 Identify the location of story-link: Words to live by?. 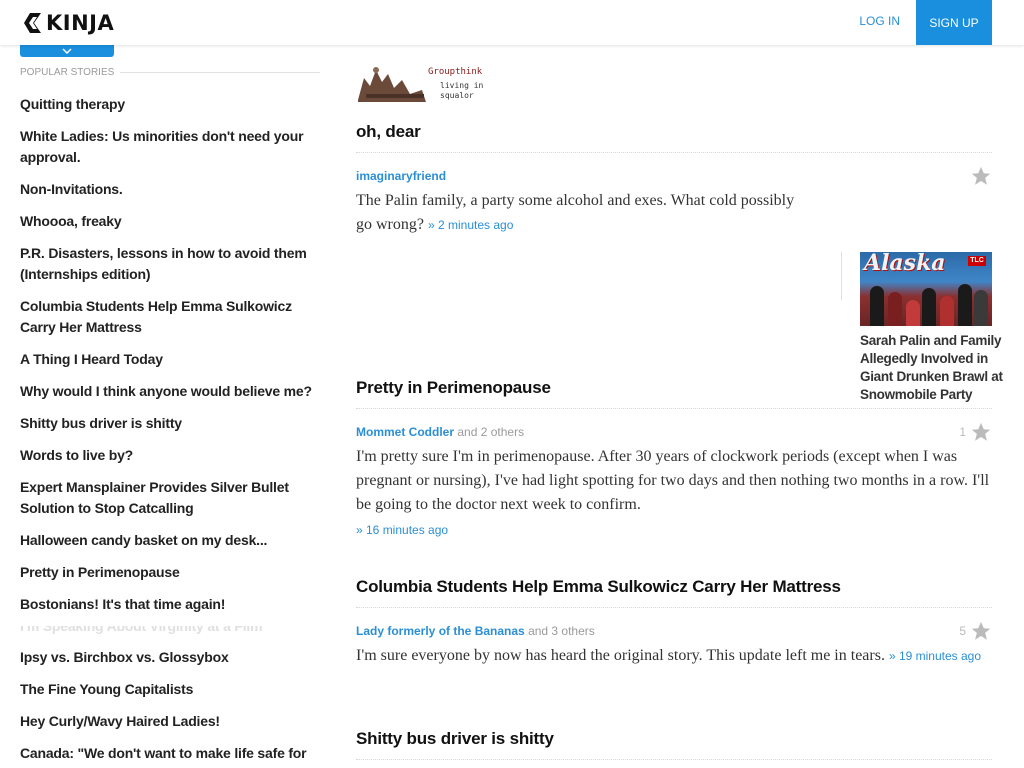
(168, 455).